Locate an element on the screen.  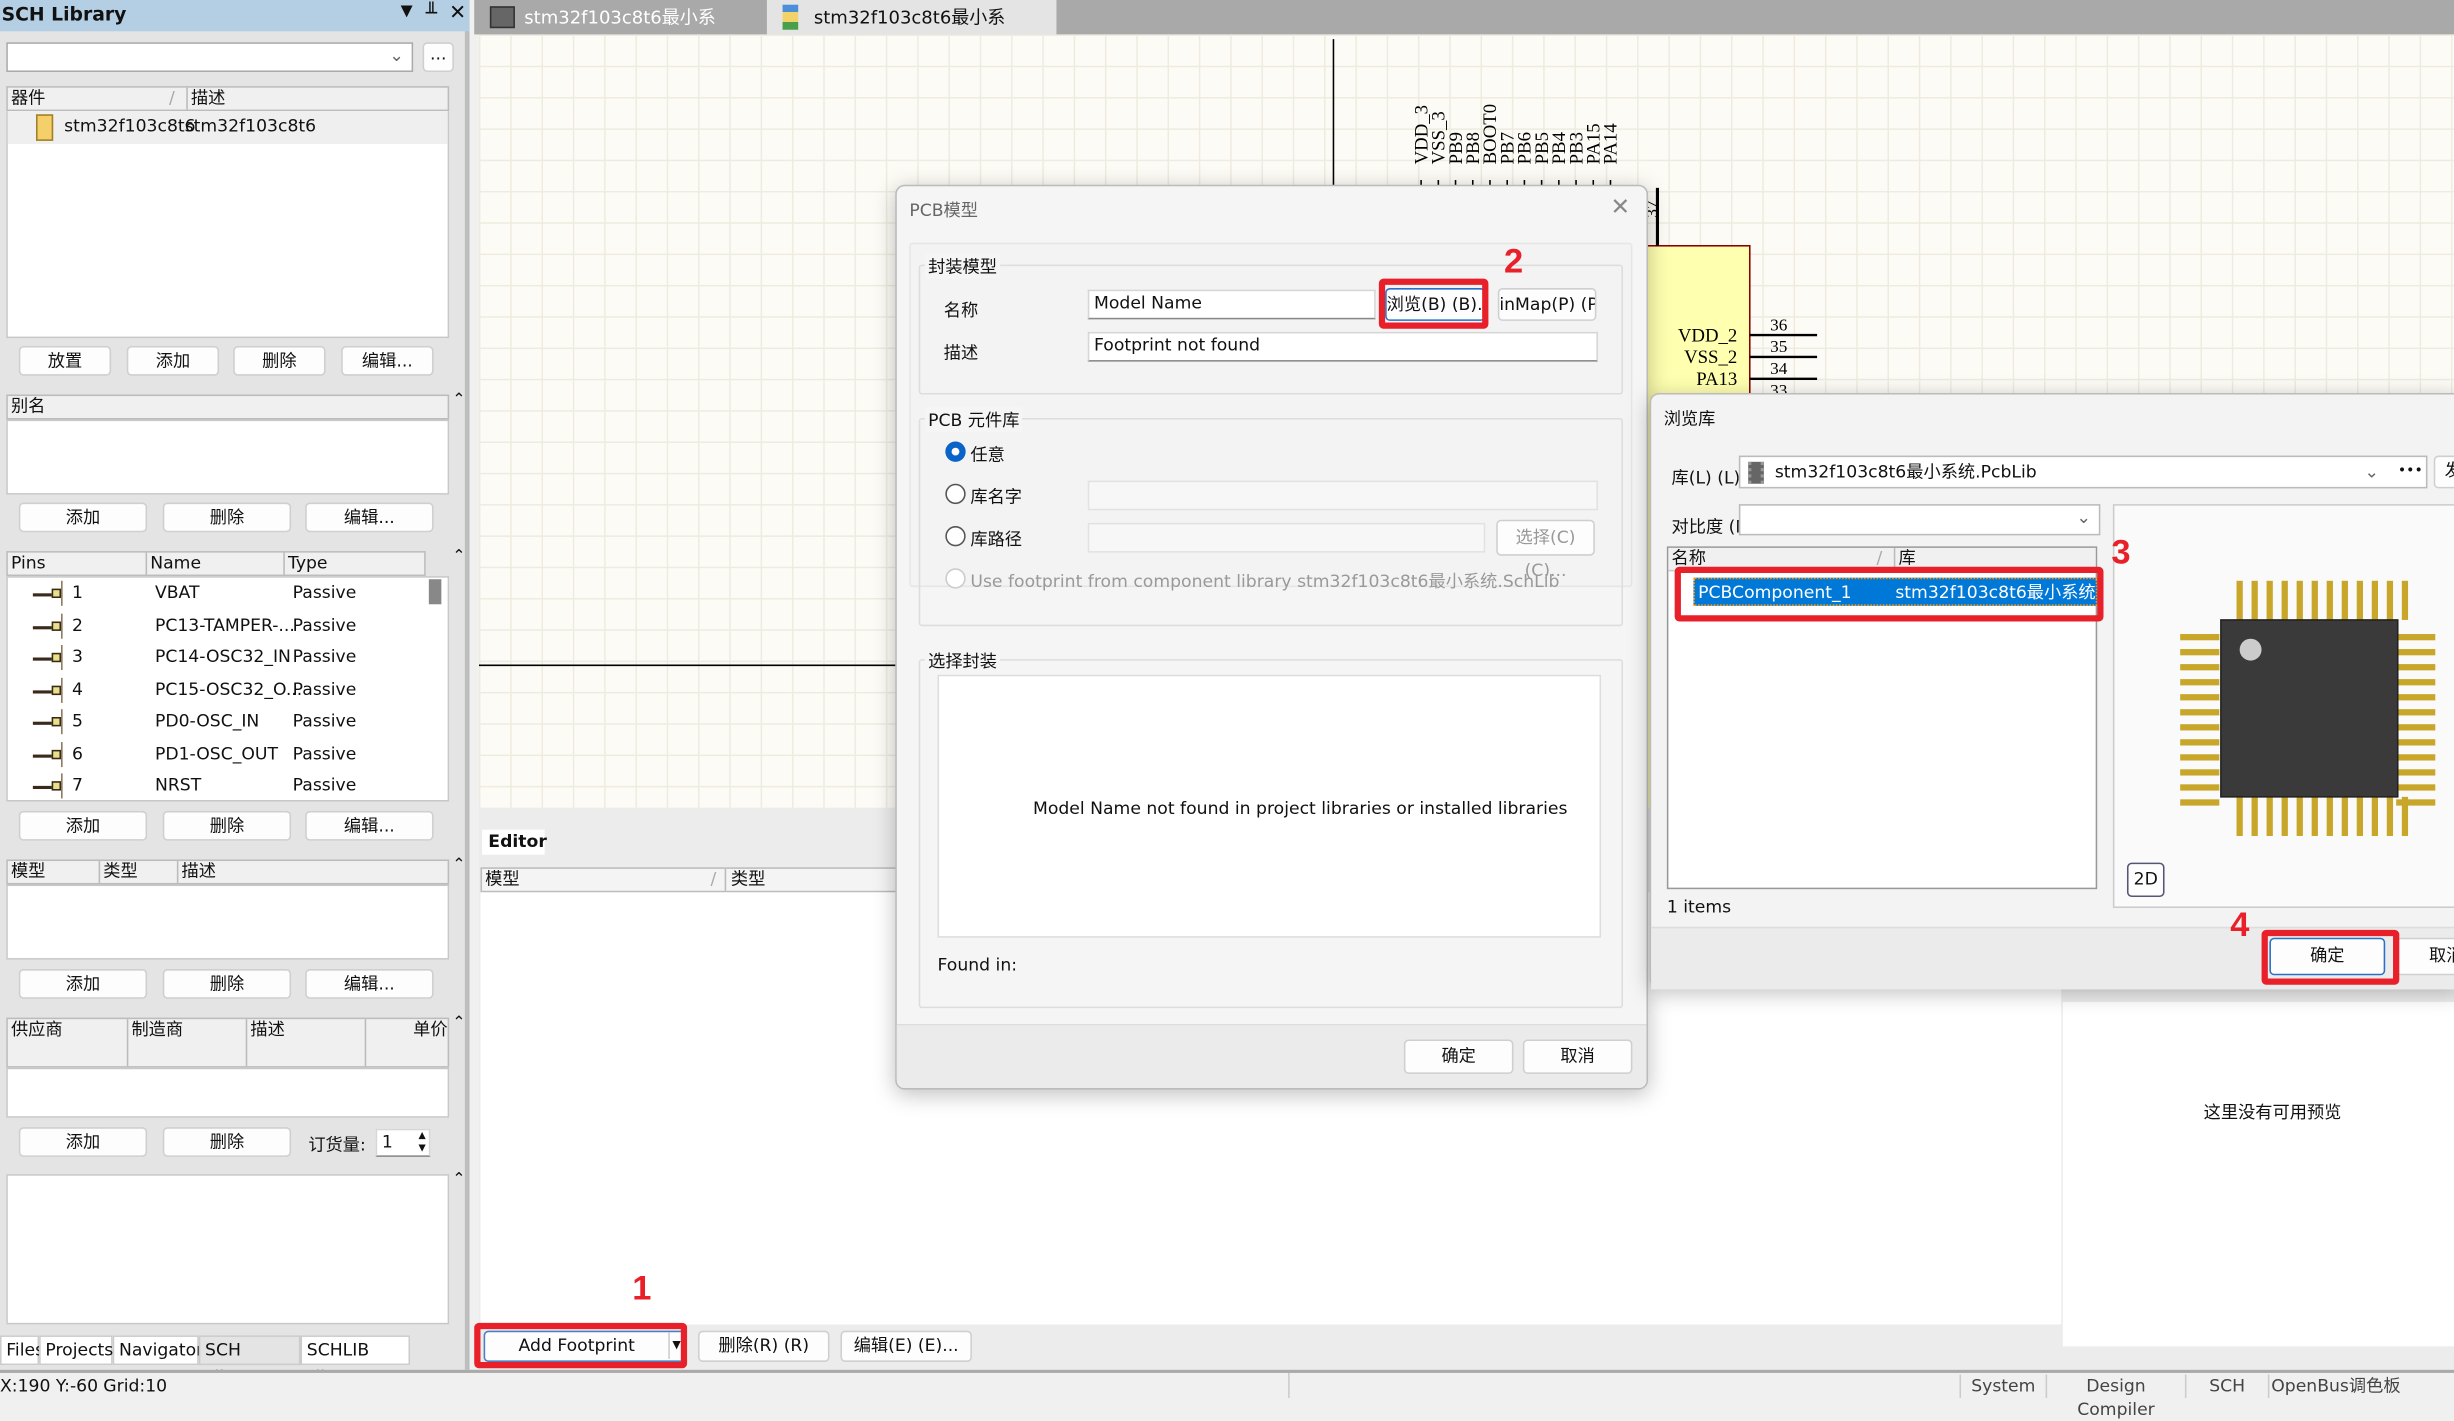
radio-any is located at coordinates (955, 451).